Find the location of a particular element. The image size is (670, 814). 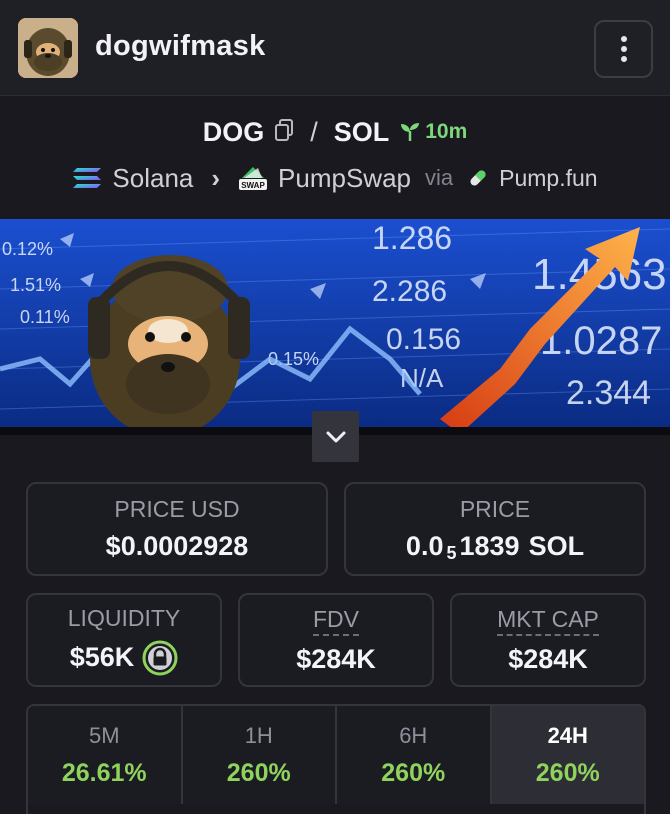

pair-age-value: 10m is located at coordinates (446, 131).